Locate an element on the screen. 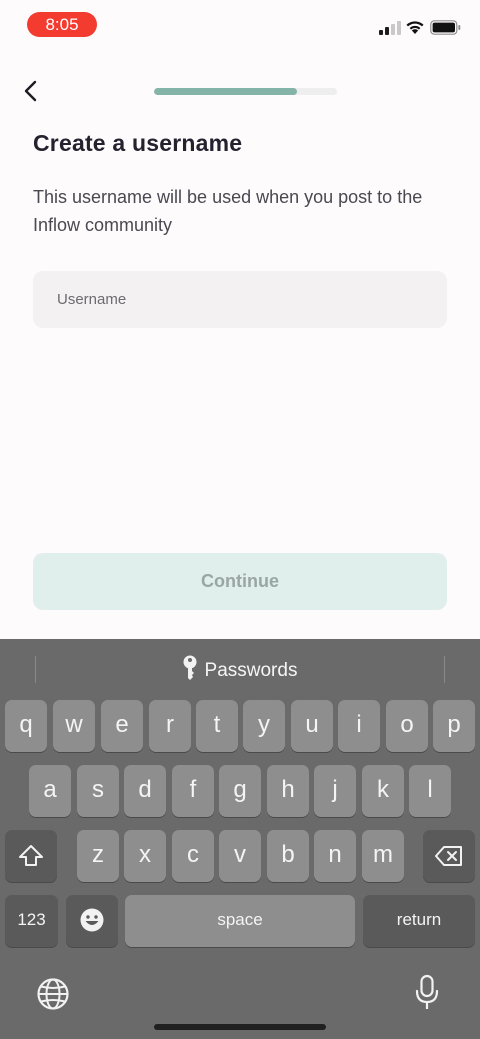 The image size is (480, 1039). key-i: i is located at coordinates (359, 726).